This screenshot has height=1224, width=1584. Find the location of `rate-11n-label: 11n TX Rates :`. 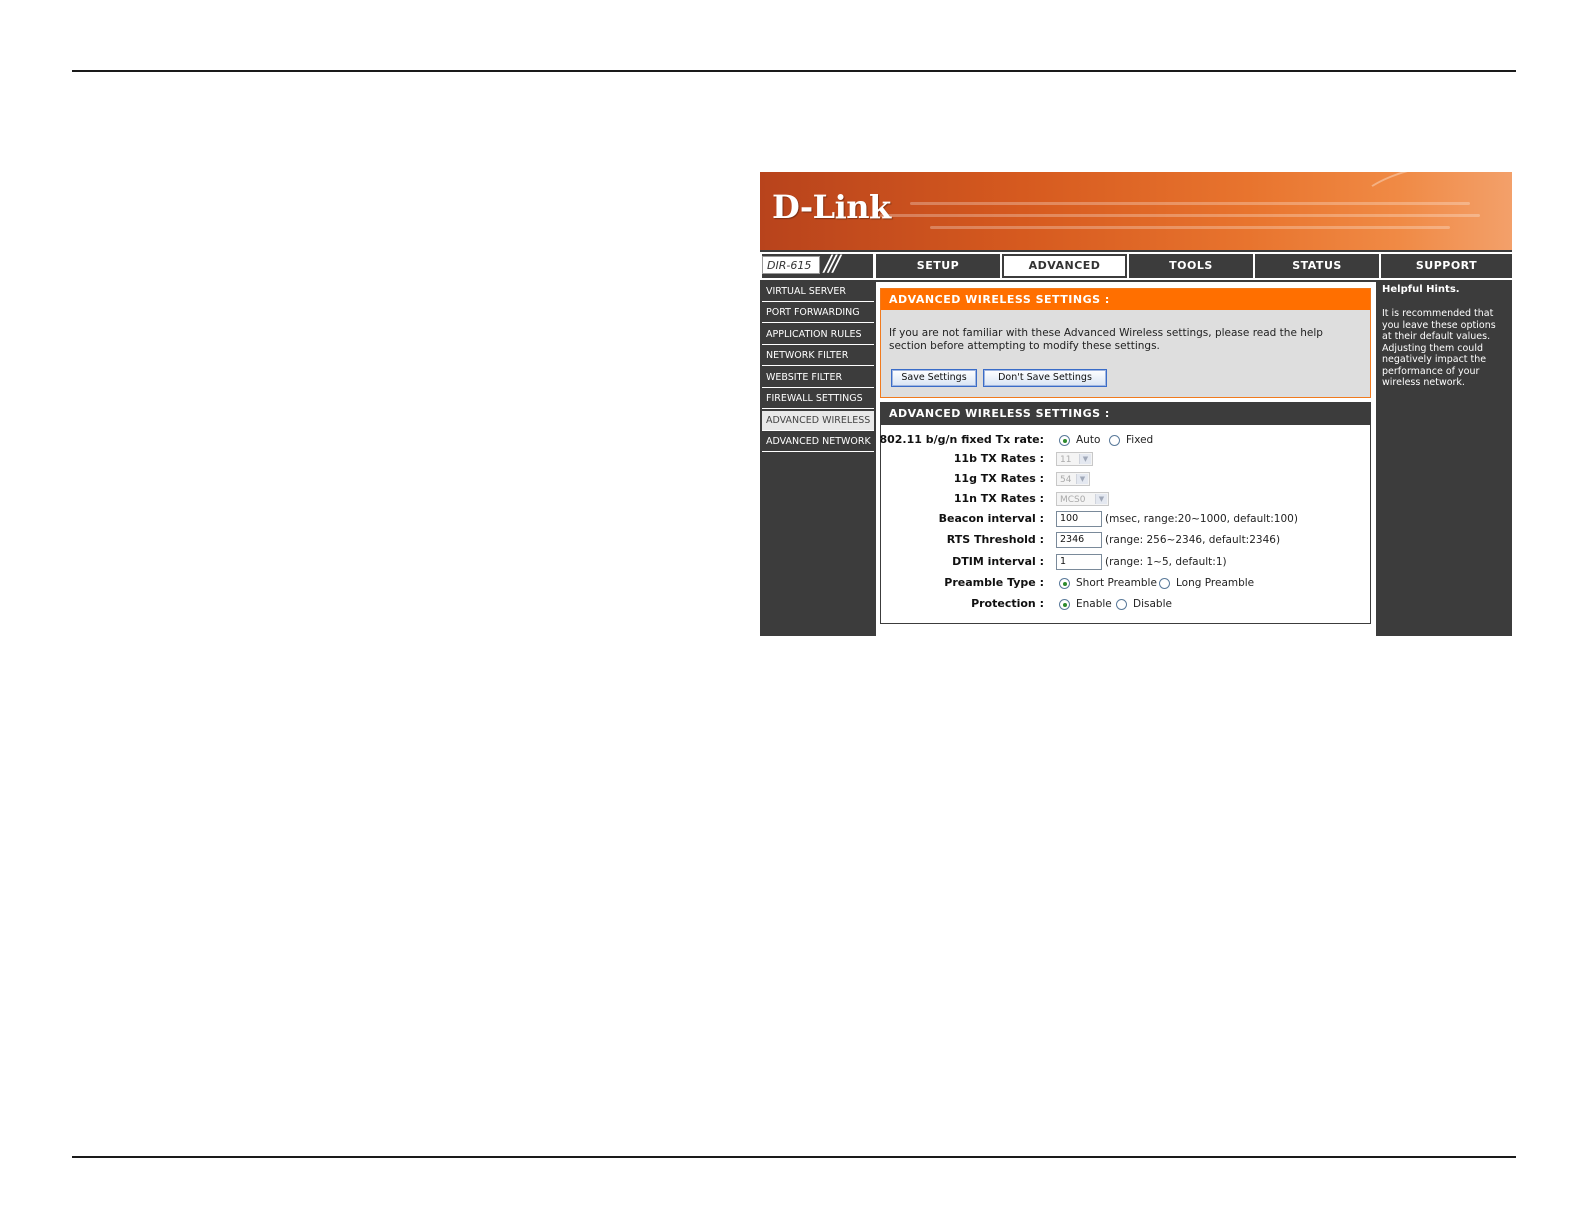

rate-11n-label: 11n TX Rates : is located at coordinates (998, 498).